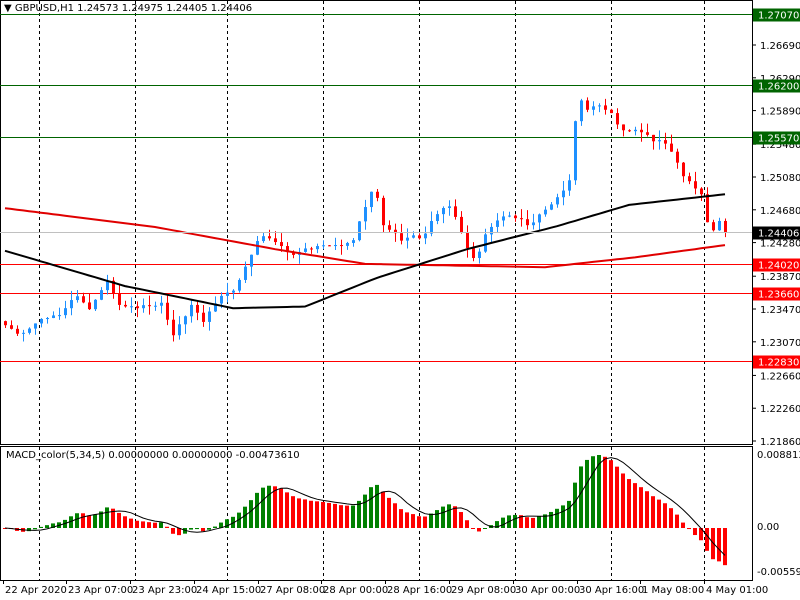 The height and width of the screenshot is (600, 800). What do you see at coordinates (36, 590) in the screenshot?
I see `time-tick-label: 22 Apr 2020` at bounding box center [36, 590].